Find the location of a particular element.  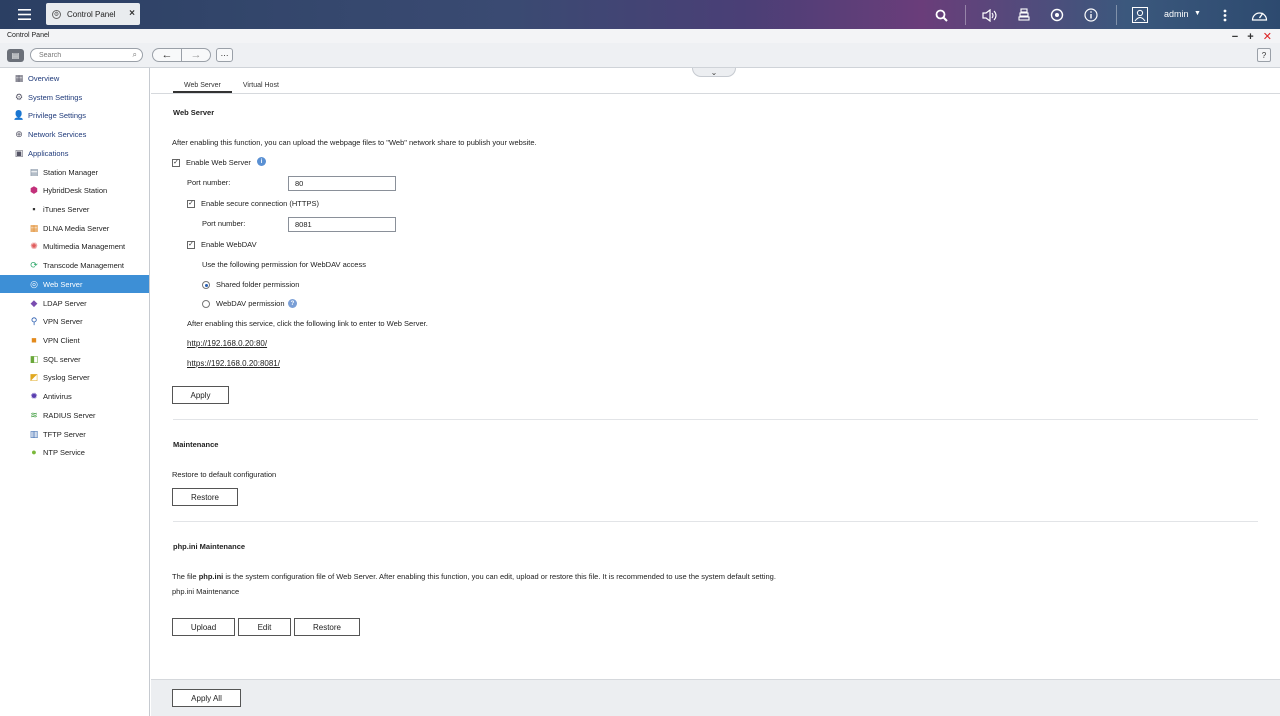

https-port-number-input: 8081 is located at coordinates (342, 224).